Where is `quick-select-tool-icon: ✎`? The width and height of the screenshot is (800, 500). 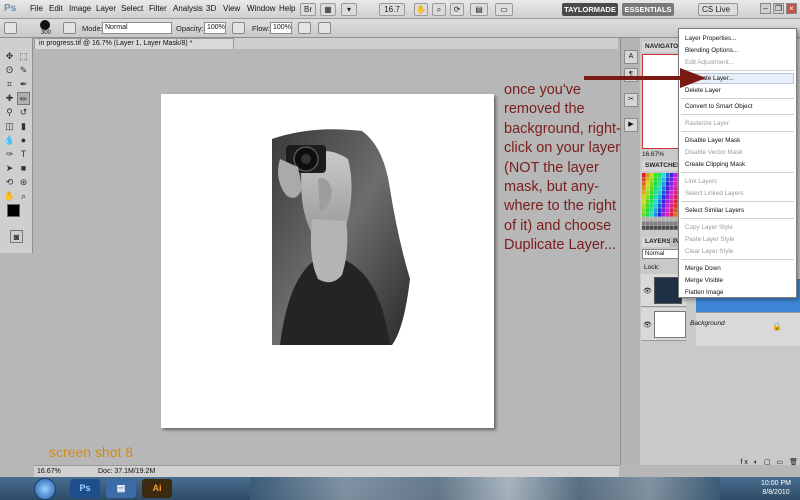
quick-select-tool-icon: ✎ is located at coordinates (23, 70).